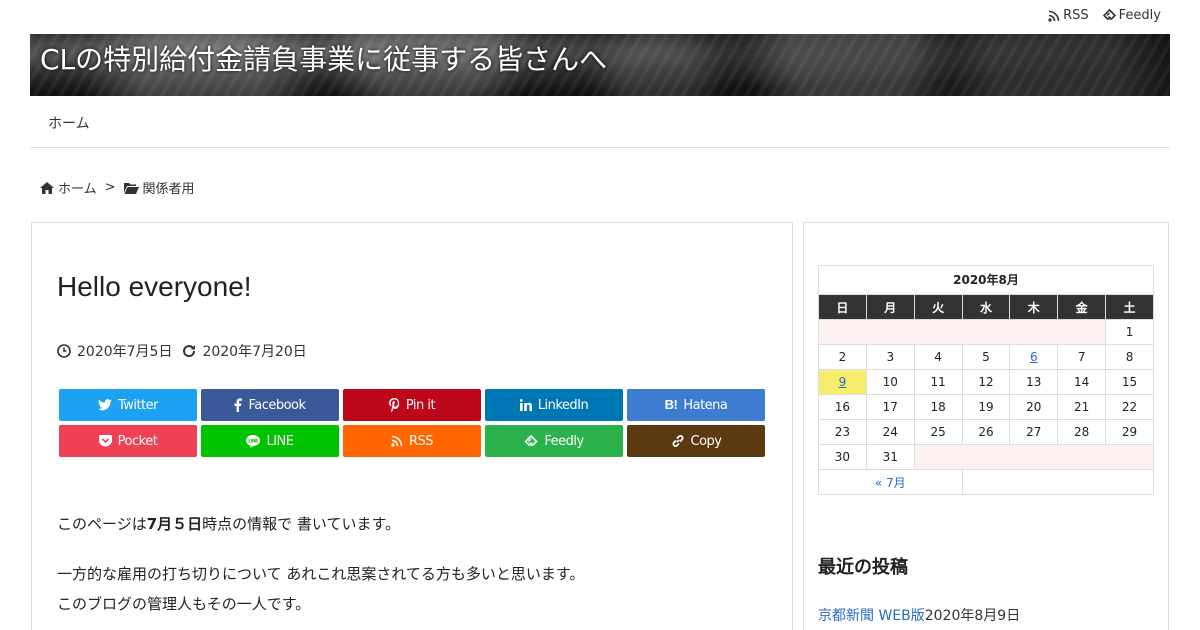  What do you see at coordinates (671, 404) in the screenshot?
I see `hatena-icon: B!` at bounding box center [671, 404].